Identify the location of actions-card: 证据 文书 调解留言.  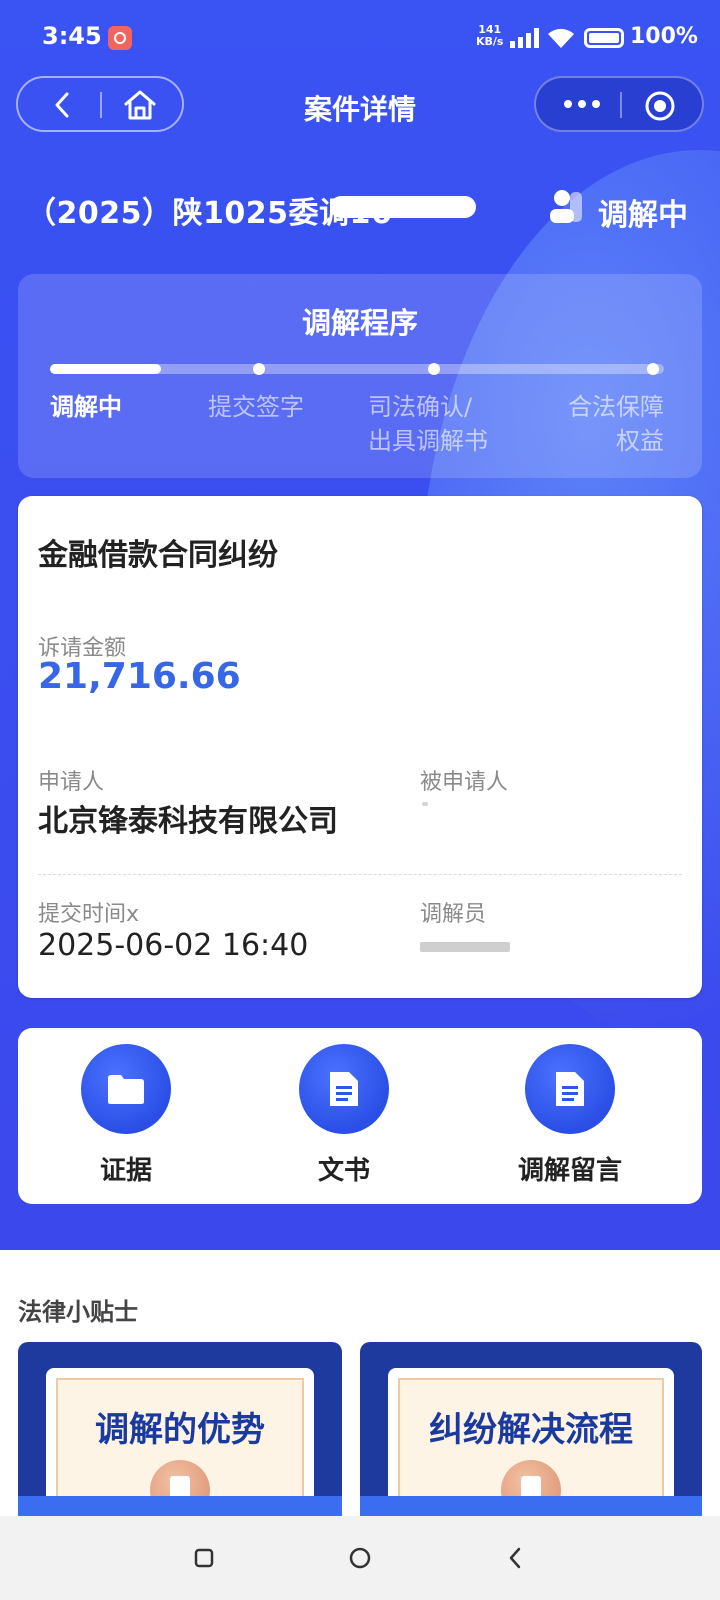
(360, 1116).